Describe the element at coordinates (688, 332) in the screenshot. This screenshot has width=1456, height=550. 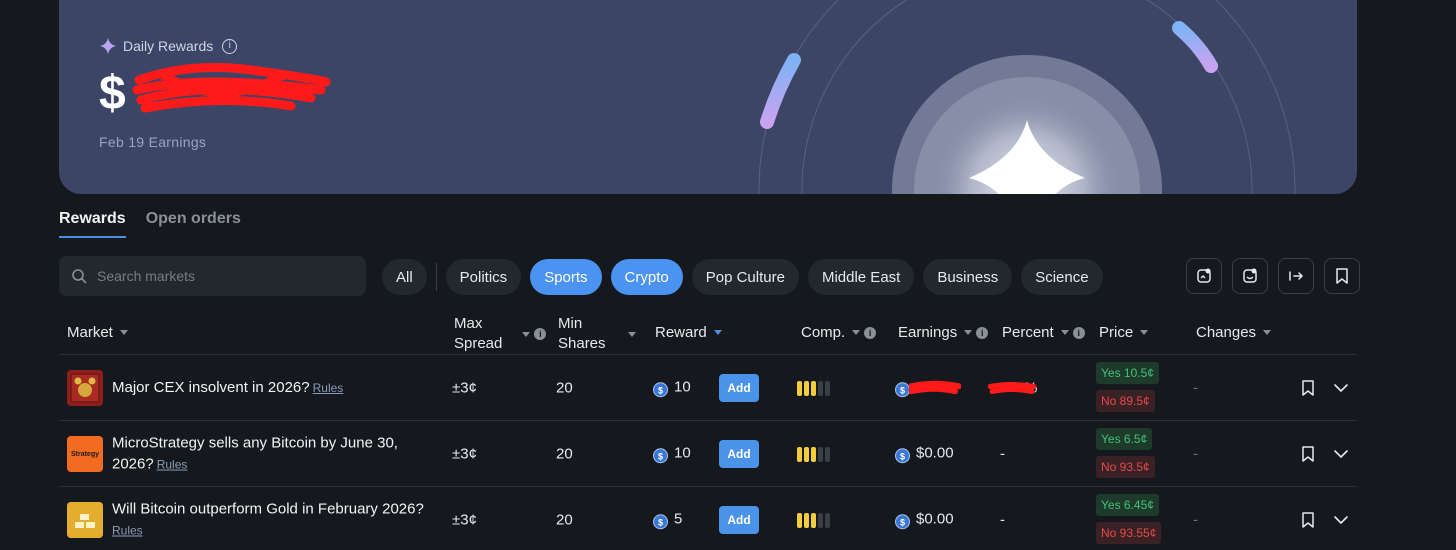
I see `col-reward: Reward` at that location.